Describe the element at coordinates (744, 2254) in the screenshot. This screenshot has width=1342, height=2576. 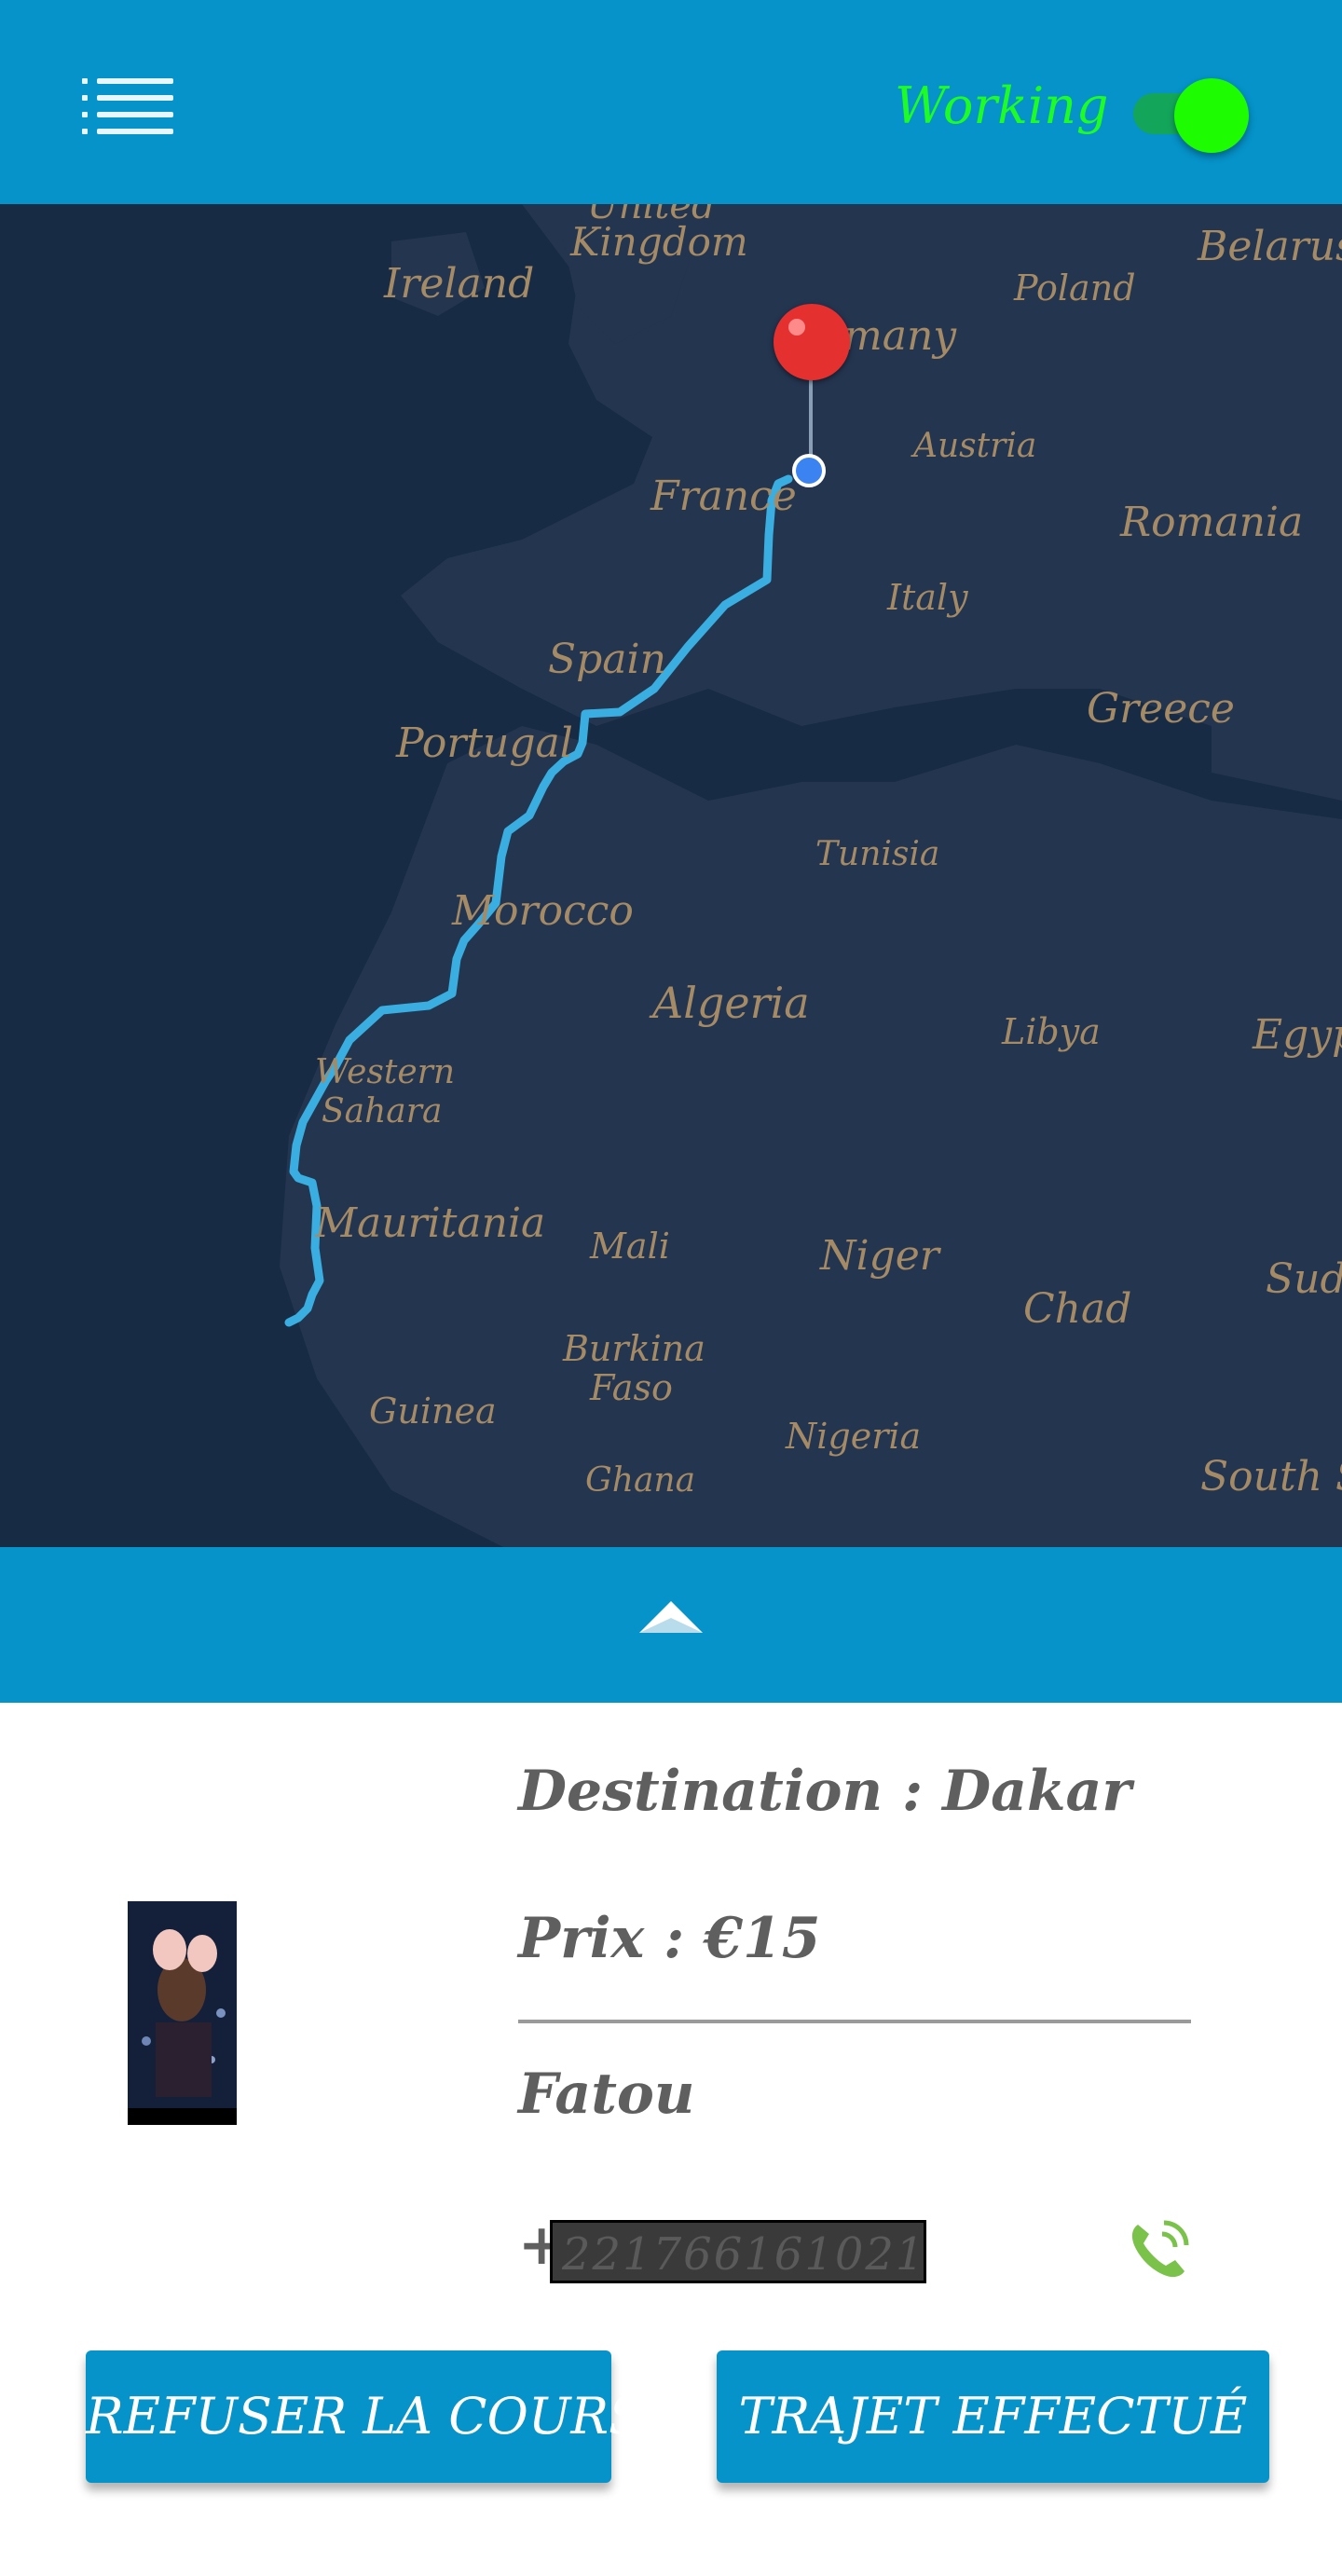
I see `phone-number: 221766161021` at that location.